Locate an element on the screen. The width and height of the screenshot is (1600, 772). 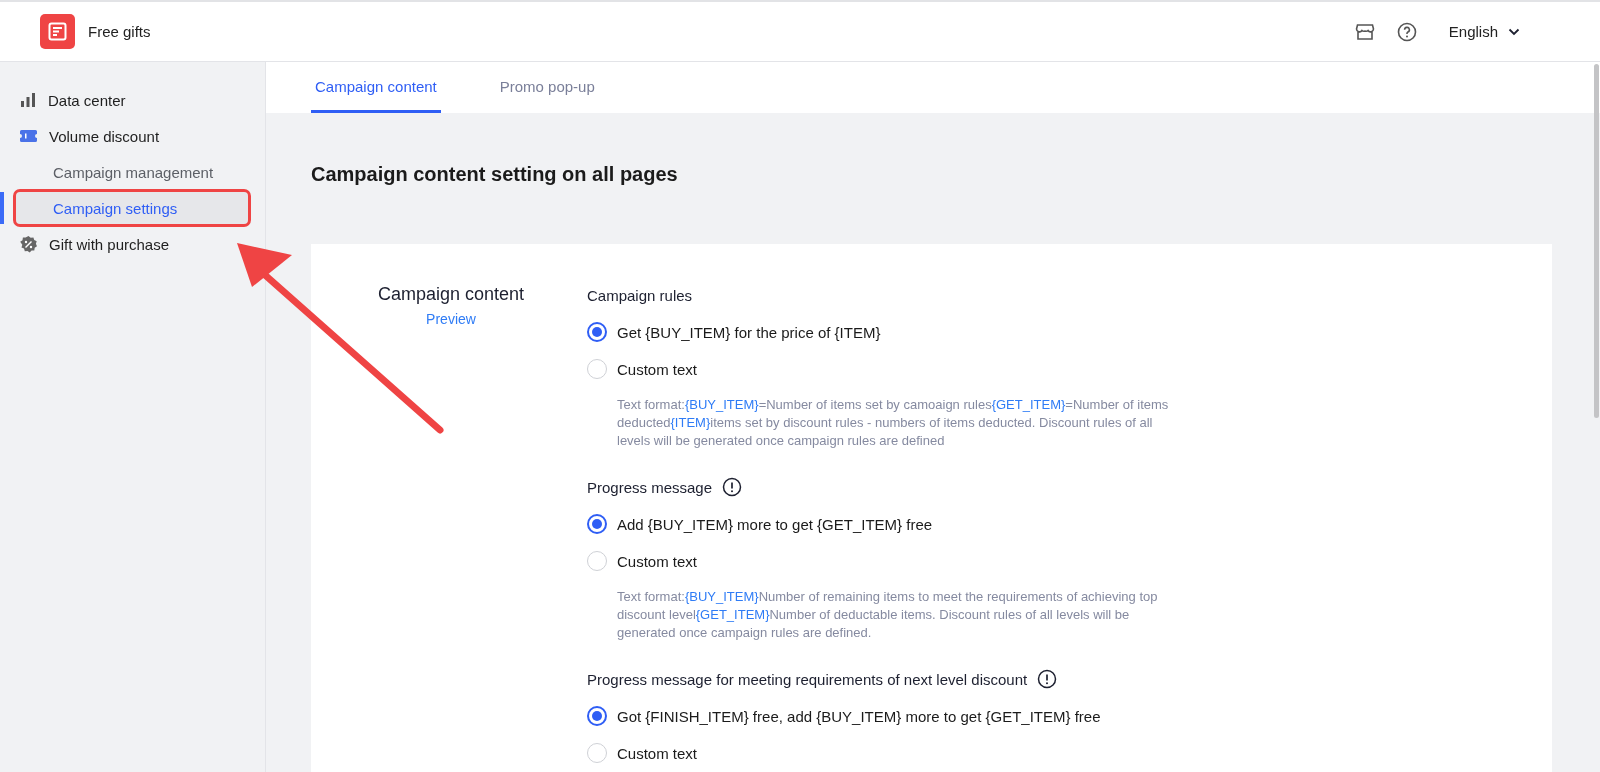
tab: Campaign content is located at coordinates (376, 87).